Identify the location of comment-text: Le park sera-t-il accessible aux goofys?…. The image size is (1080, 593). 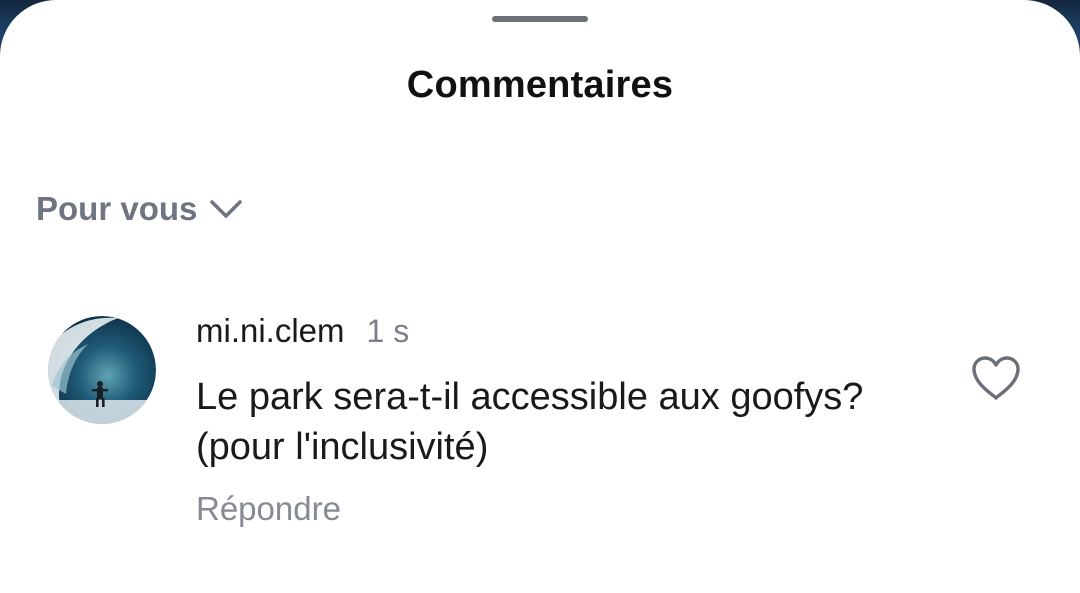
(530, 422).